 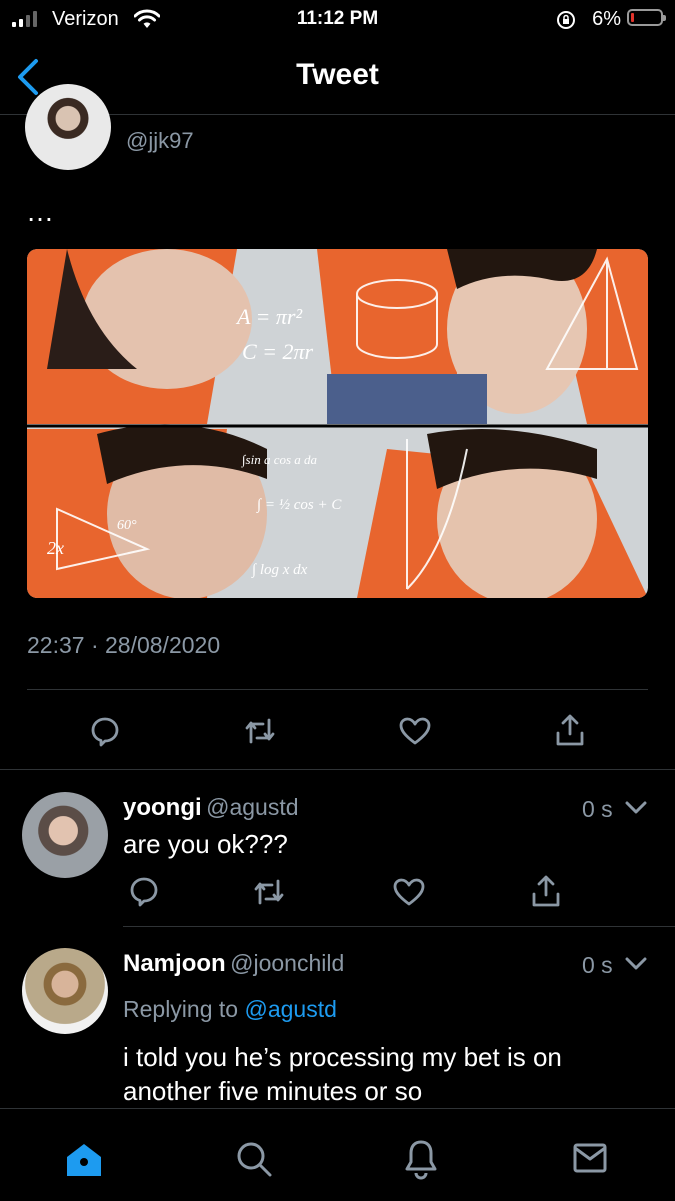 What do you see at coordinates (342, 1057) in the screenshot?
I see `reply-text-line-1: i told you he’s processing my bet is on` at bounding box center [342, 1057].